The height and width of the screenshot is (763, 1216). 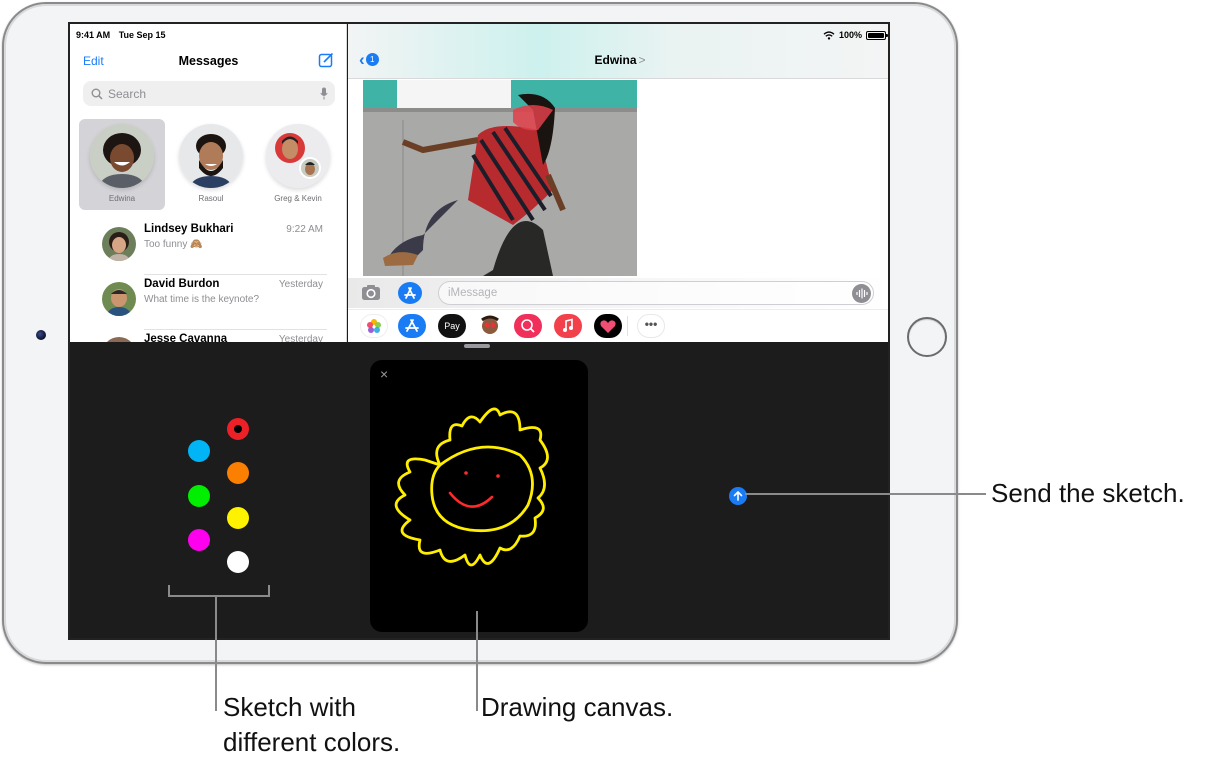 What do you see at coordinates (528, 326) in the screenshot?
I see `images-search-app-icon` at bounding box center [528, 326].